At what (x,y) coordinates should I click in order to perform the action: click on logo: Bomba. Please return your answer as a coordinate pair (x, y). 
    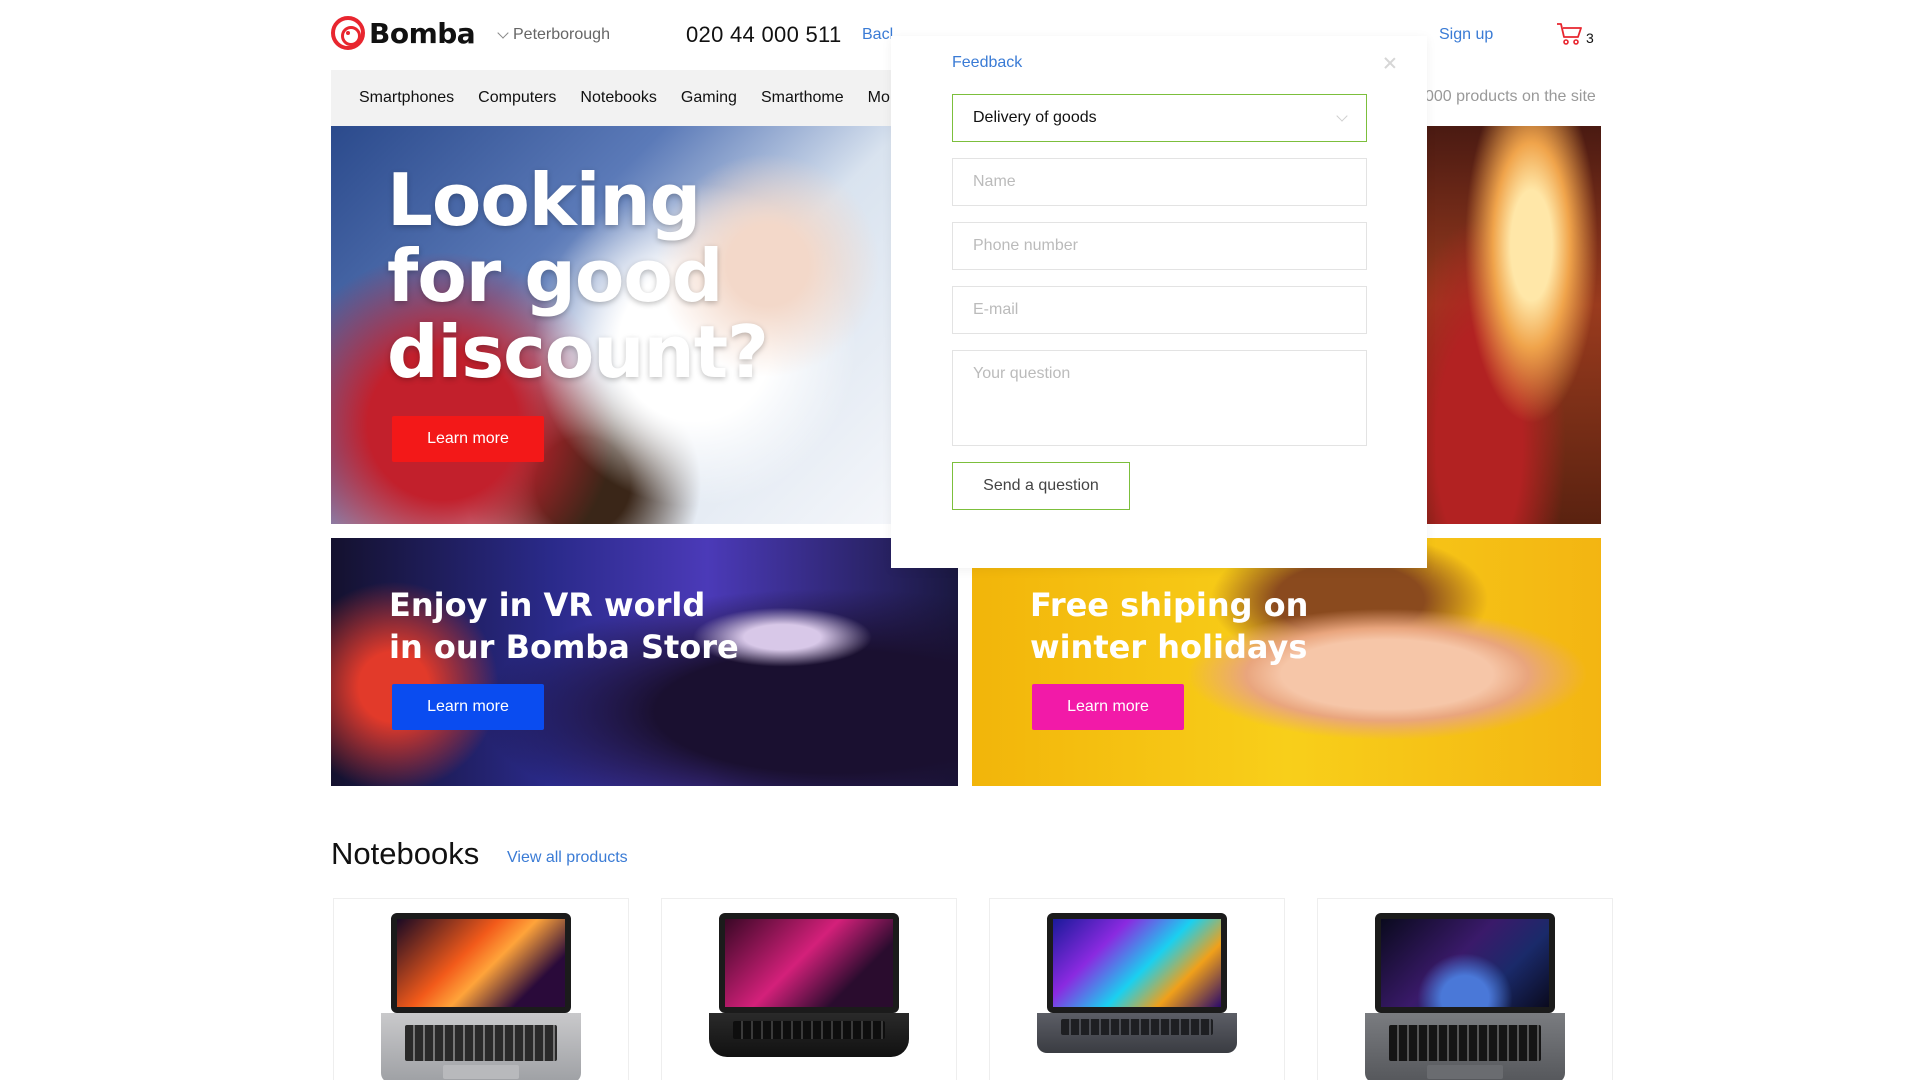
    Looking at the image, I should click on (403, 33).